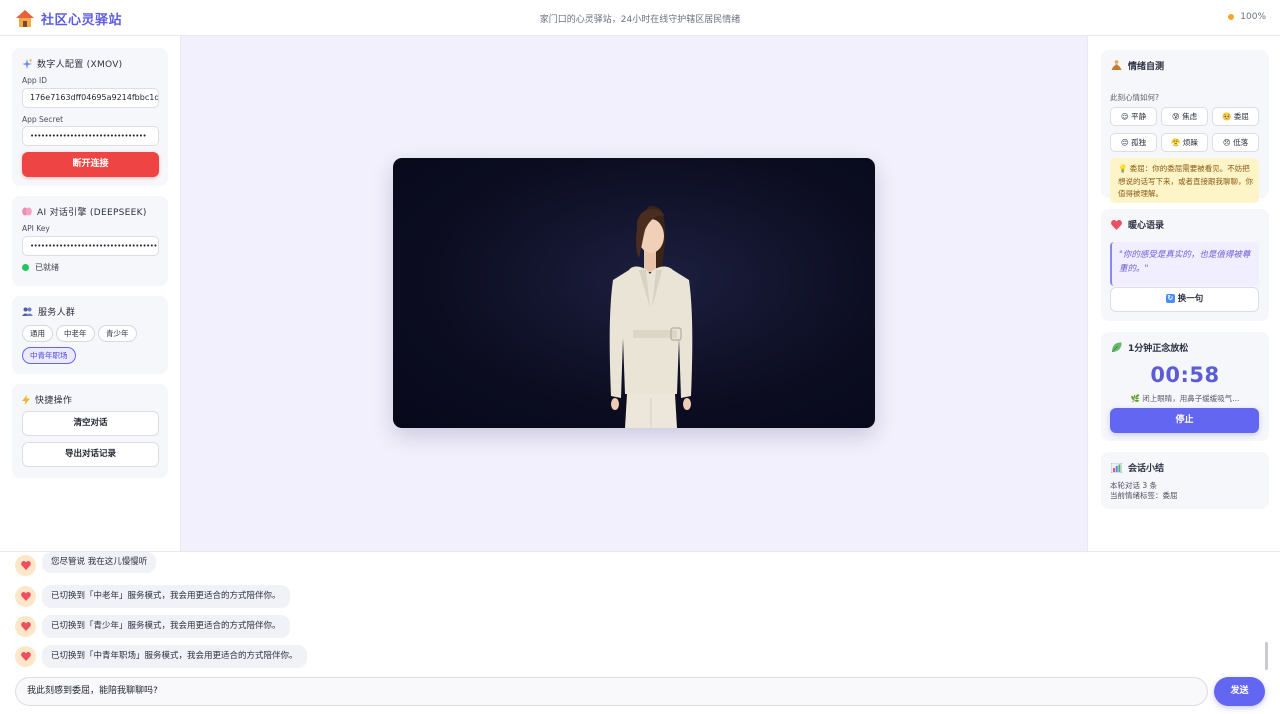  What do you see at coordinates (27, 63) in the screenshot?
I see `sparkle-icon` at bounding box center [27, 63].